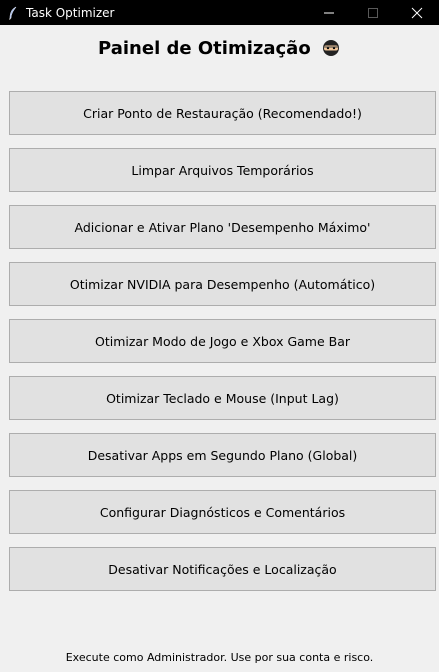 The width and height of the screenshot is (439, 672). I want to click on title-bar: Task Optimizer, so click(219, 12).